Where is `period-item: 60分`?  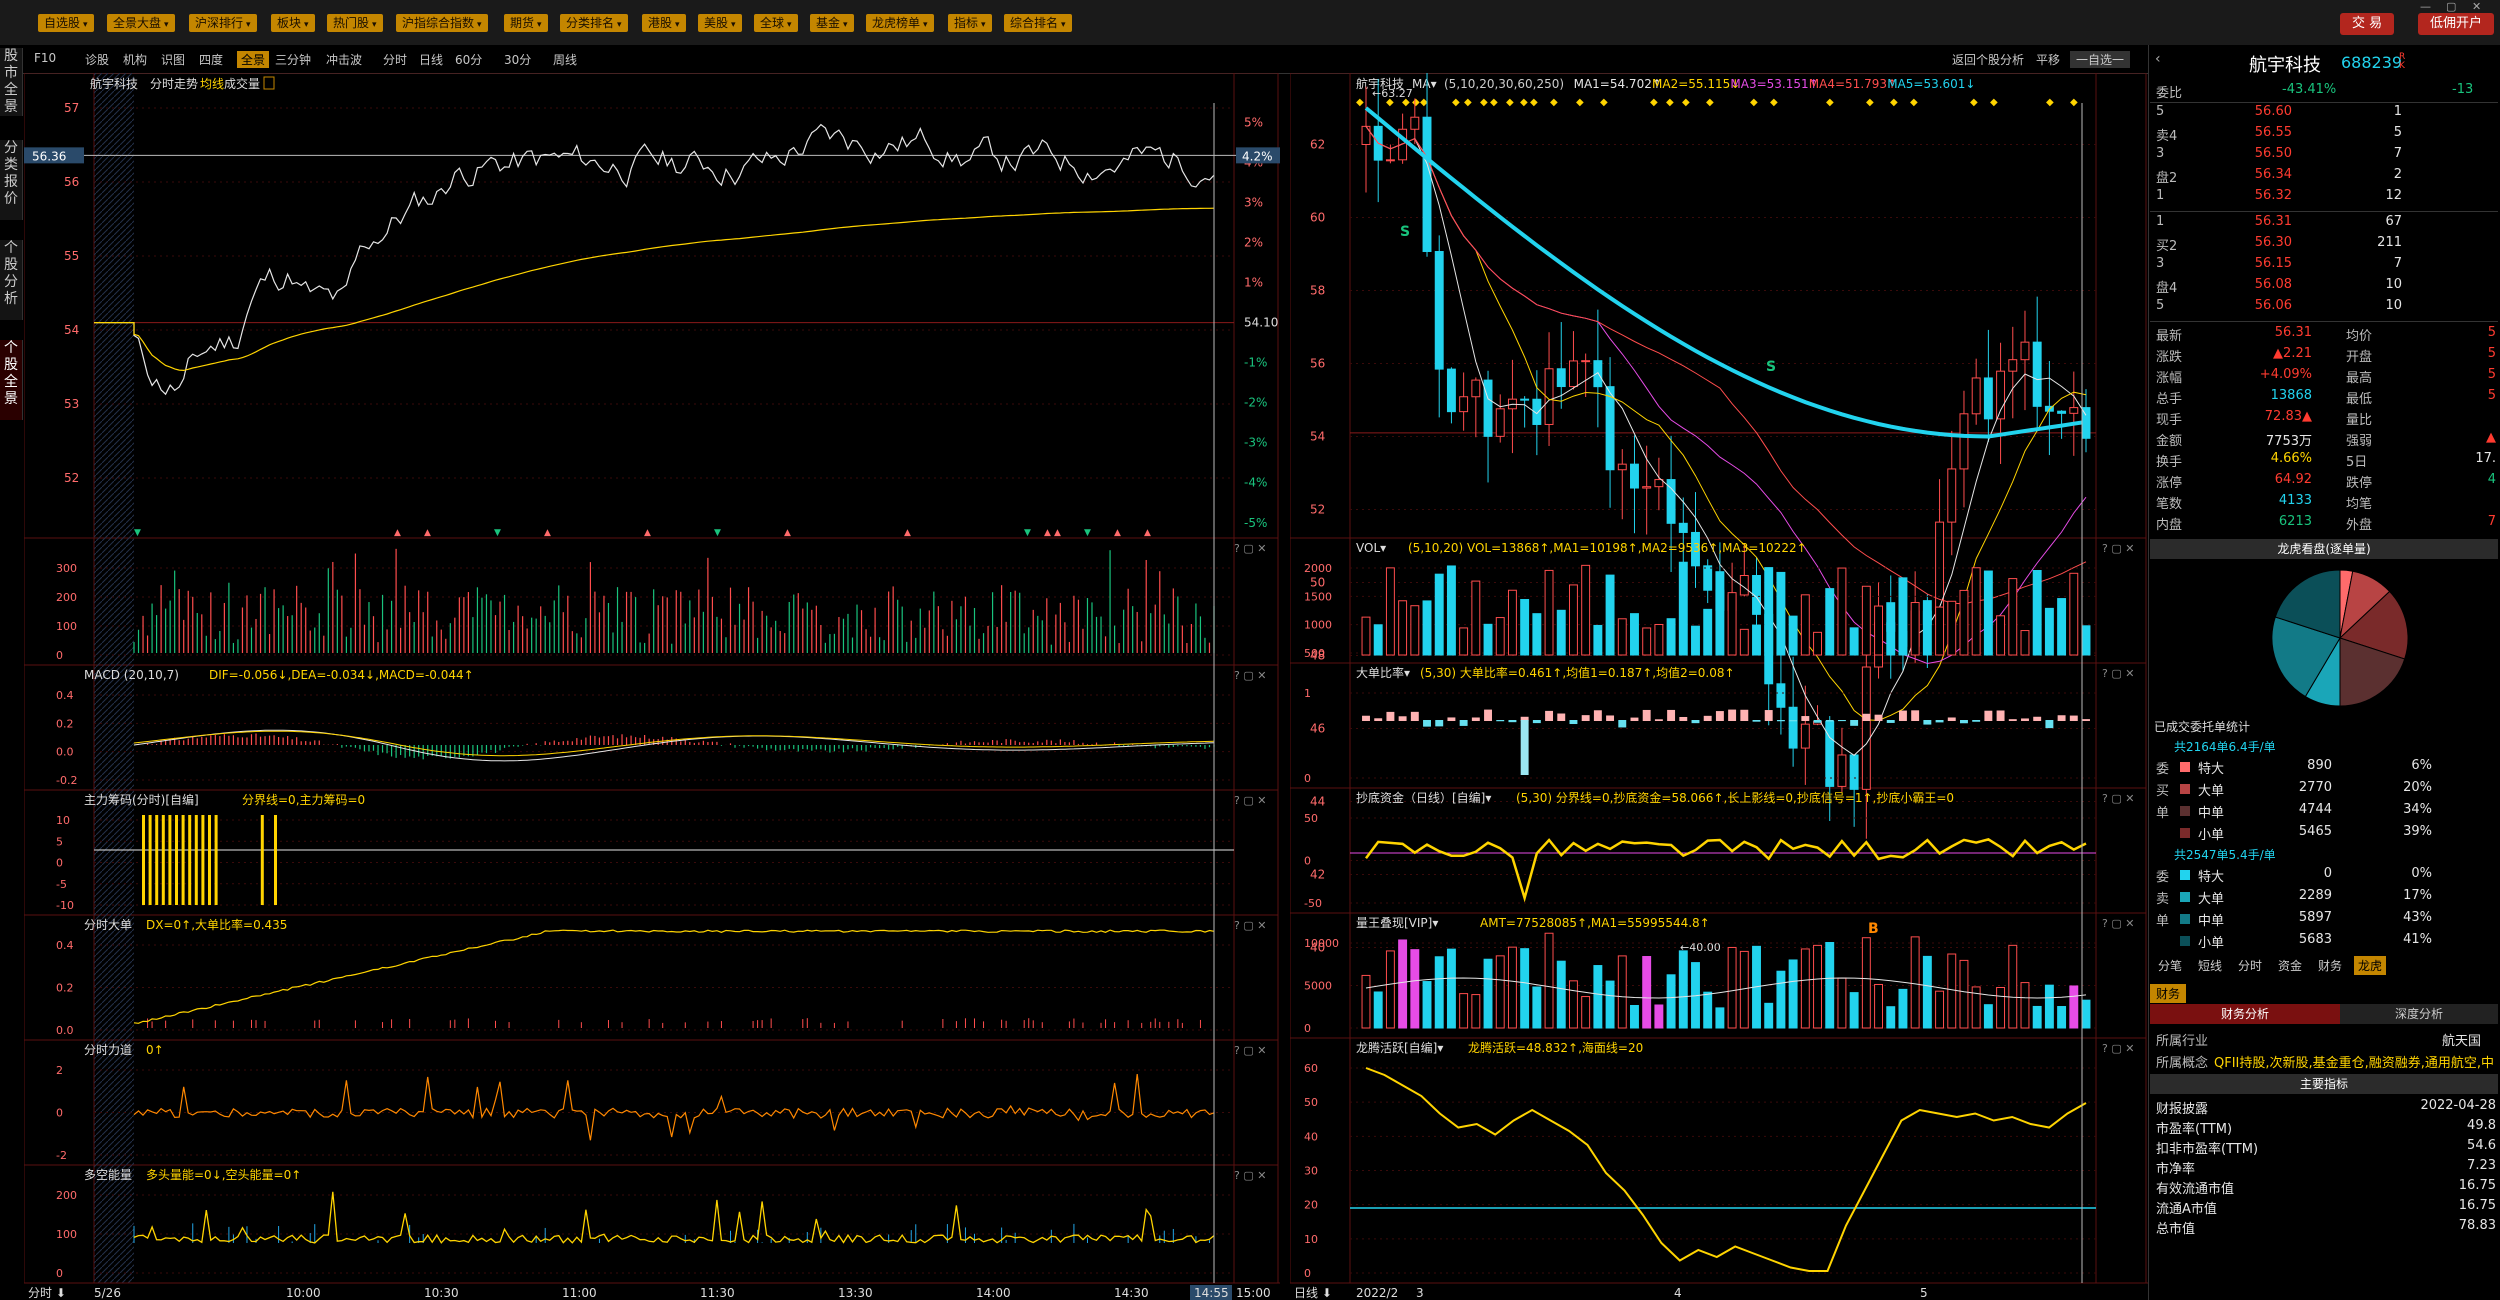
period-item: 60分 is located at coordinates (468, 59).